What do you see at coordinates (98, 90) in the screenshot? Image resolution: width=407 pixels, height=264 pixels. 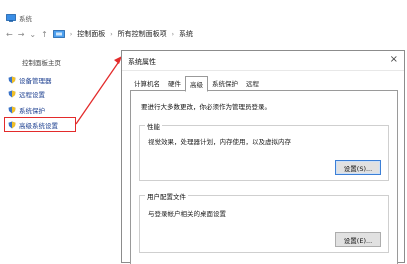 I see `pointer-arrow-icon` at bounding box center [98, 90].